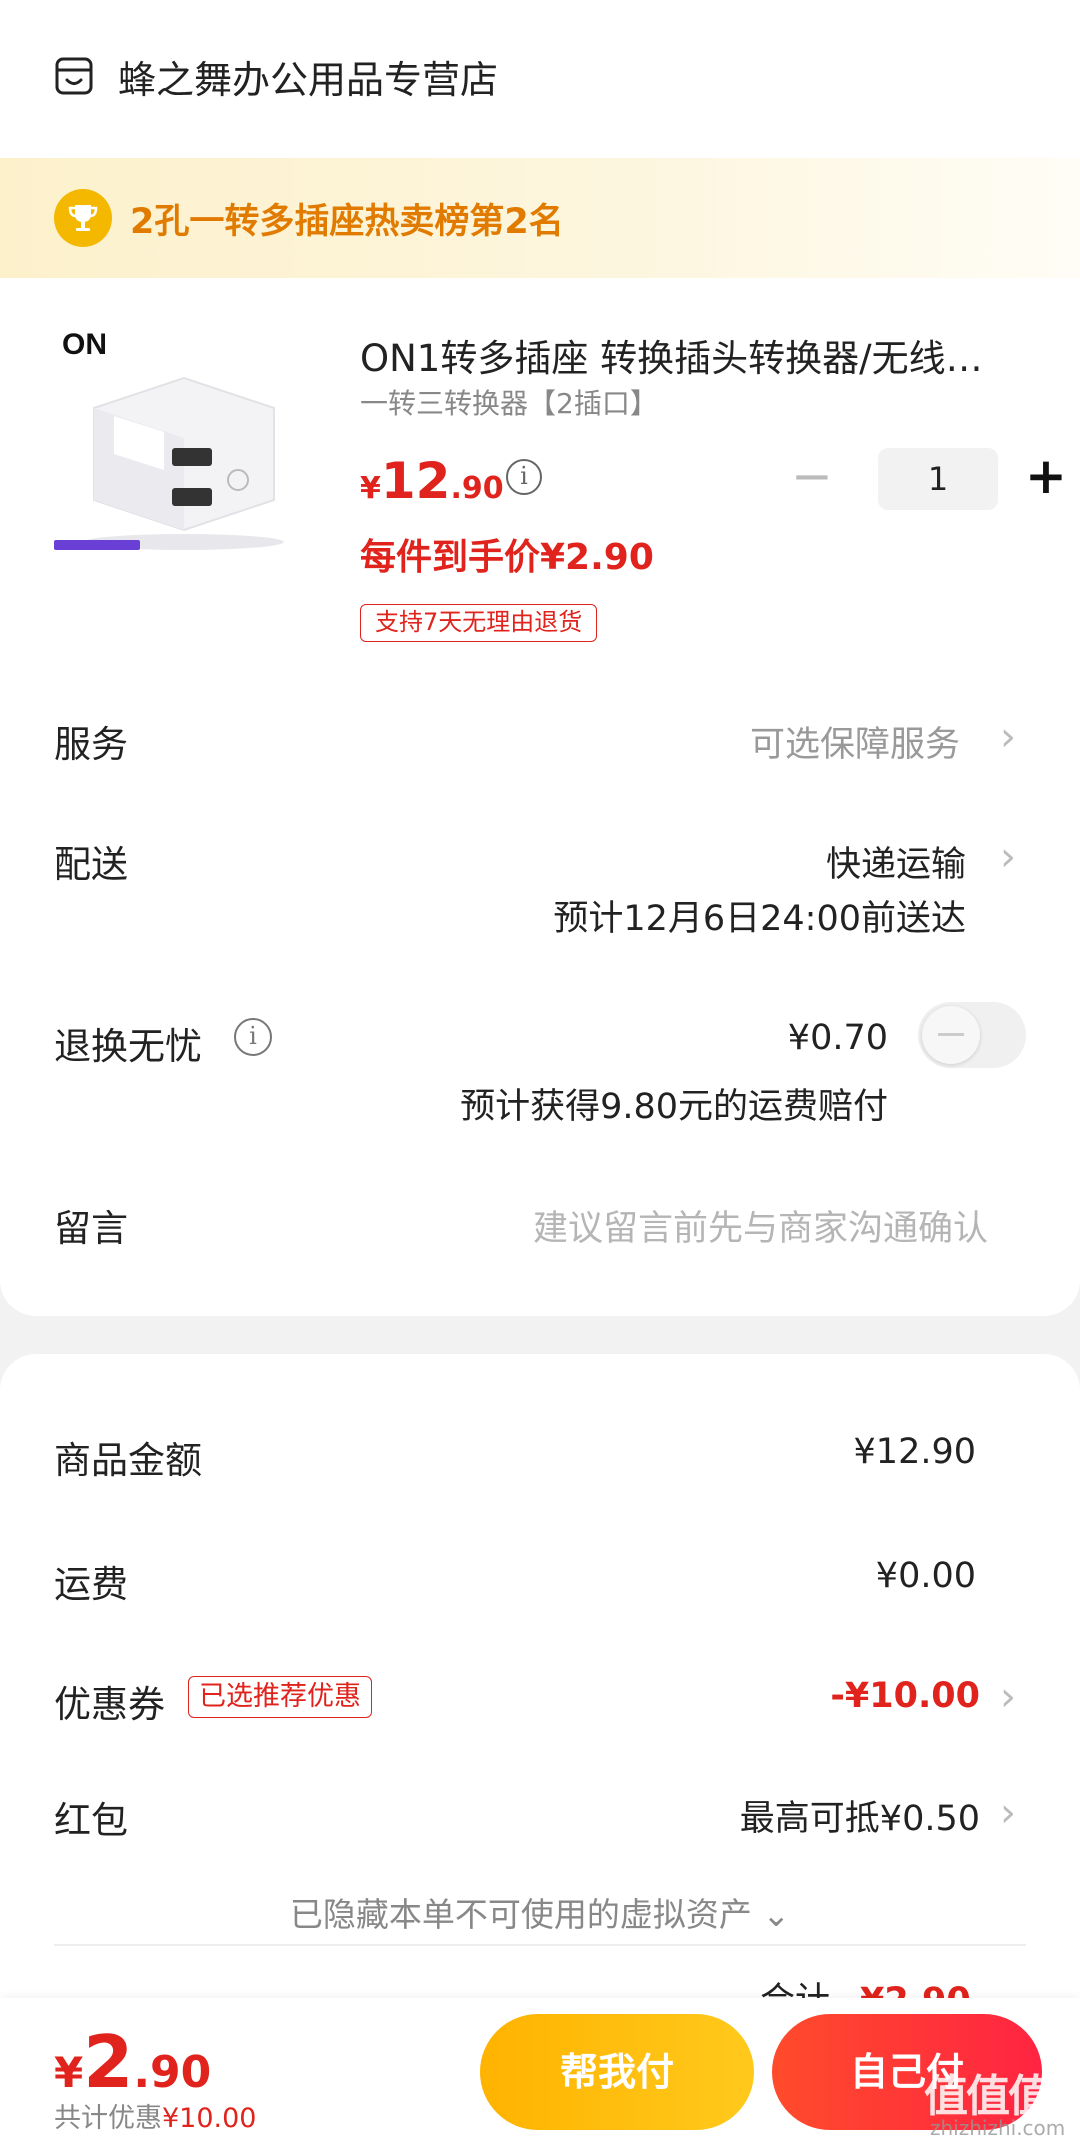 The height and width of the screenshot is (2146, 1080). What do you see at coordinates (988, 2096) in the screenshot?
I see `watermark-logo: 值值值` at bounding box center [988, 2096].